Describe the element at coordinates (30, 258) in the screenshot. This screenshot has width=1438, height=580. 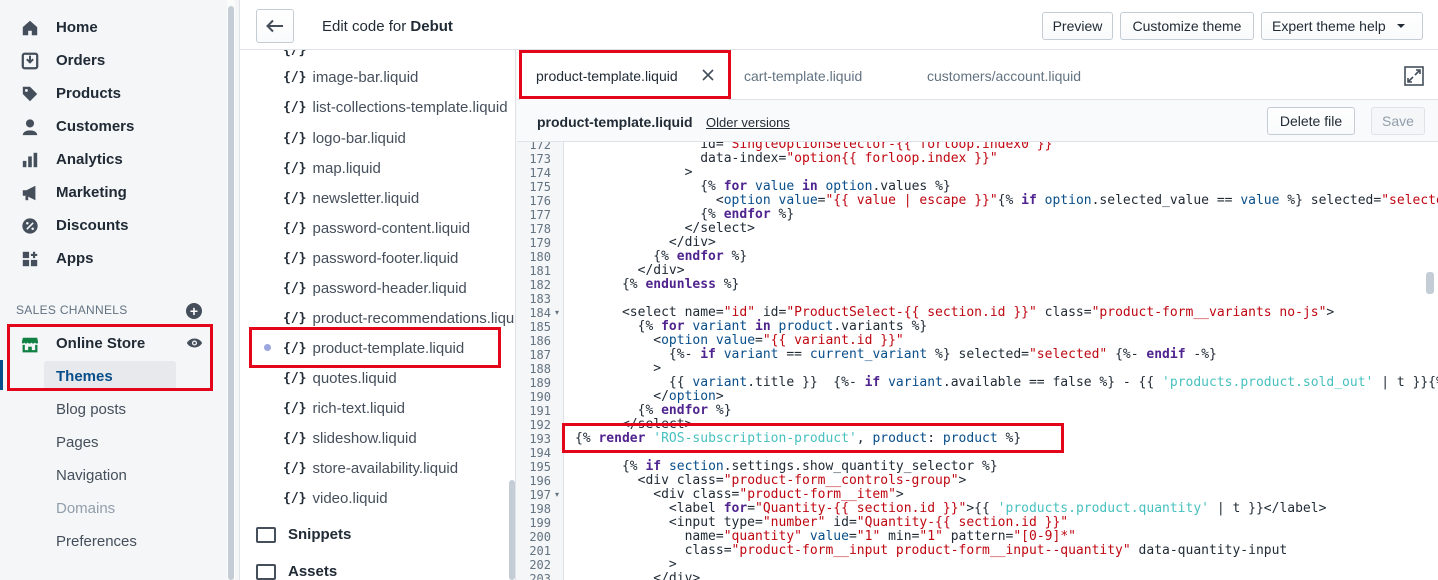
I see `apps-icon` at that location.